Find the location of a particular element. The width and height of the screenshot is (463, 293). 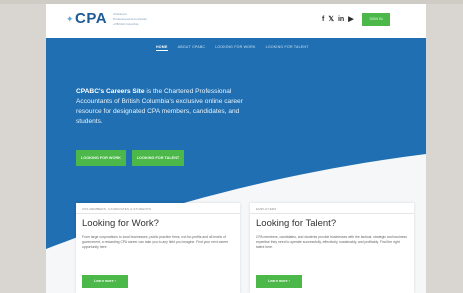

card-title: Looking for Work? is located at coordinates (120, 223).